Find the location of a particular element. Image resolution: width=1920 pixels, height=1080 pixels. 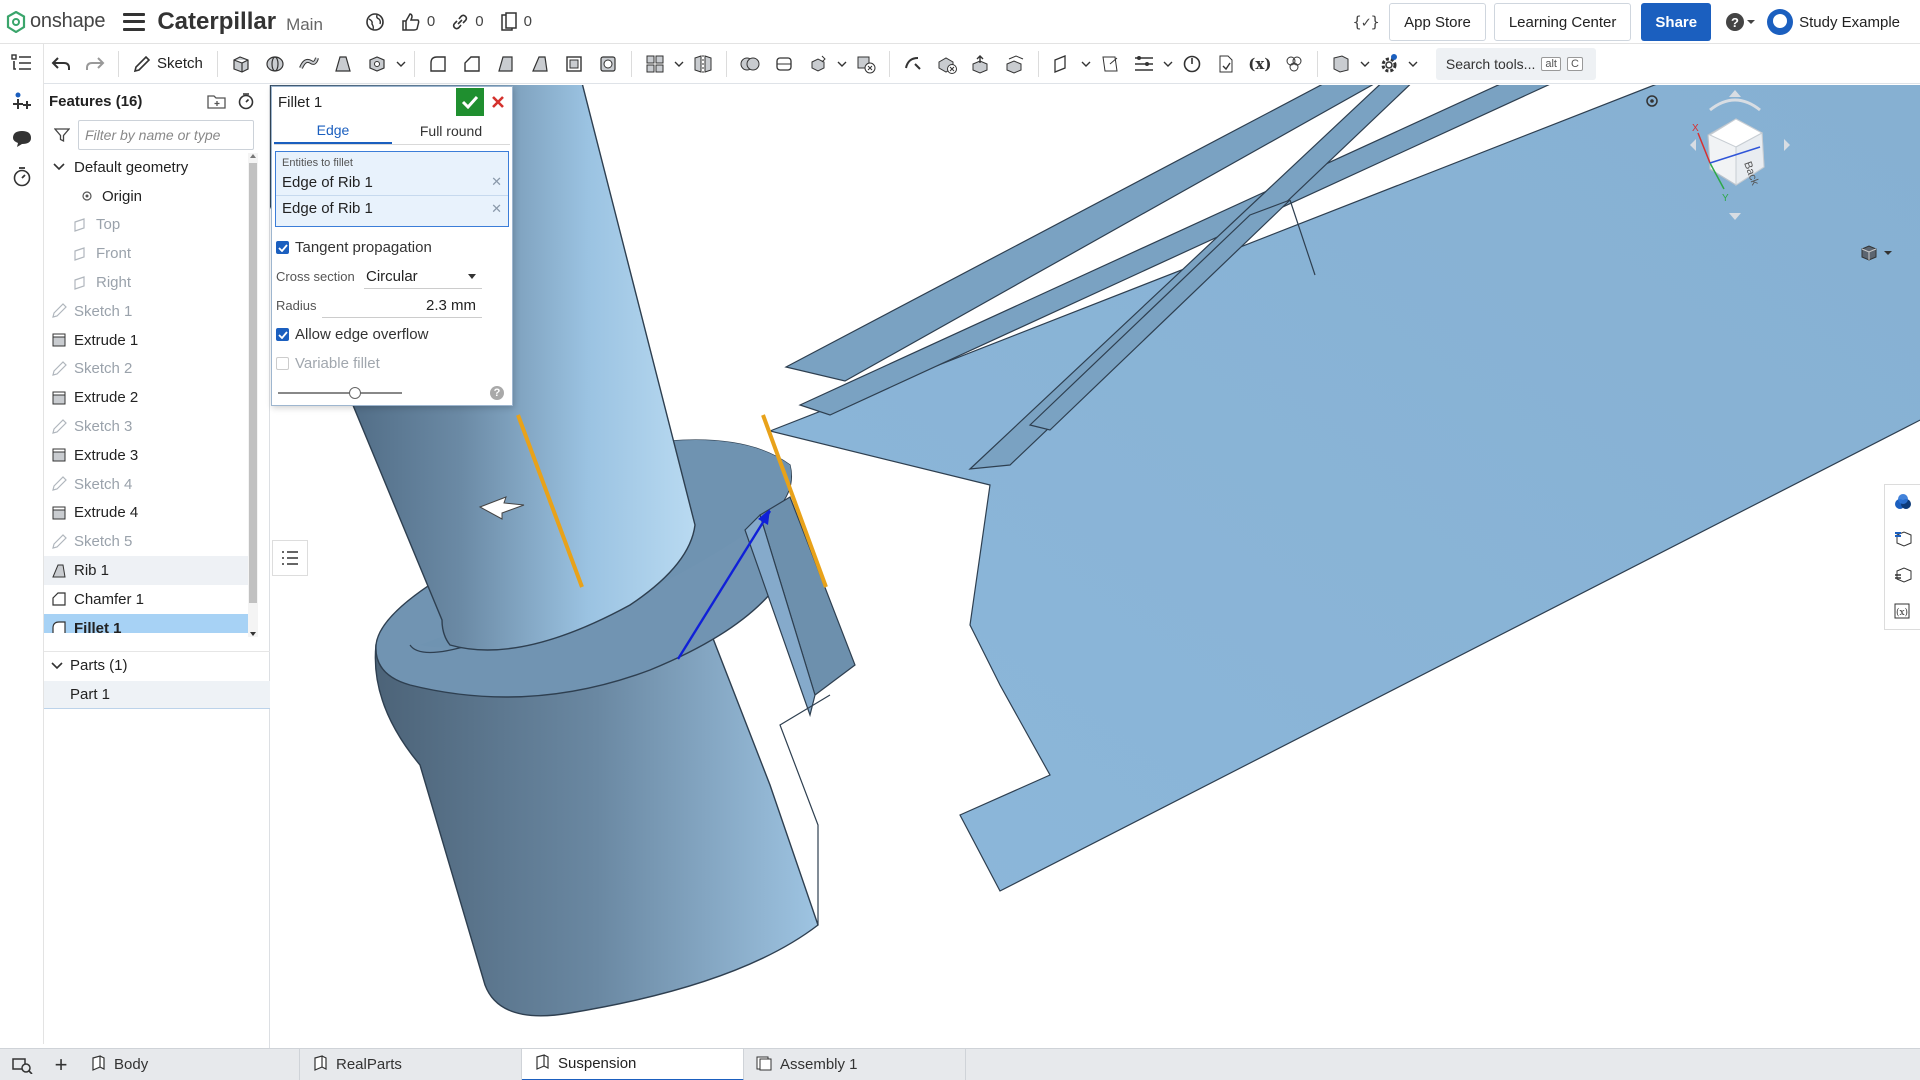

insert-part-icon is located at coordinates (22, 101).